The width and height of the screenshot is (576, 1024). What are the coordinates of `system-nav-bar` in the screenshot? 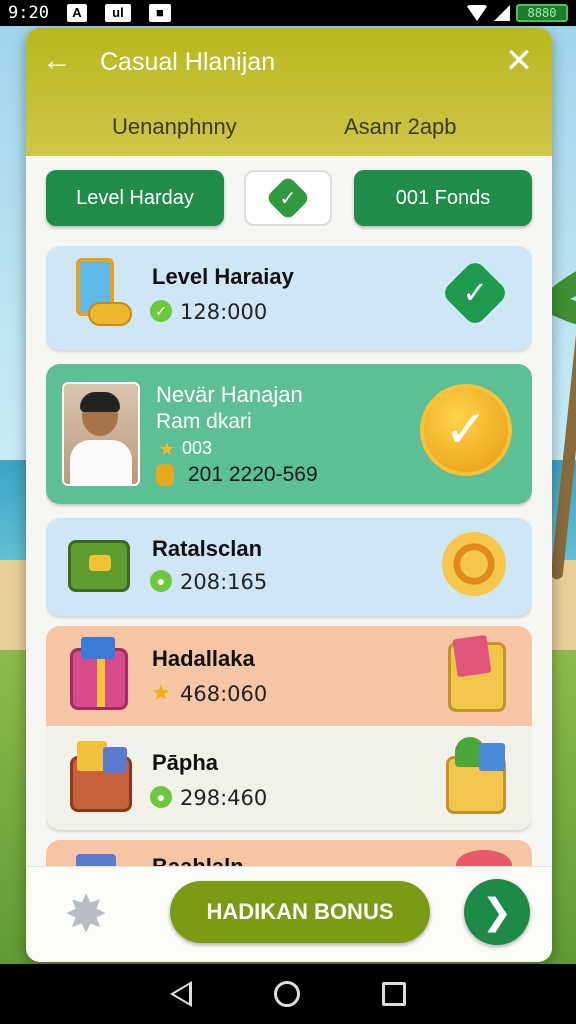 It's located at (288, 994).